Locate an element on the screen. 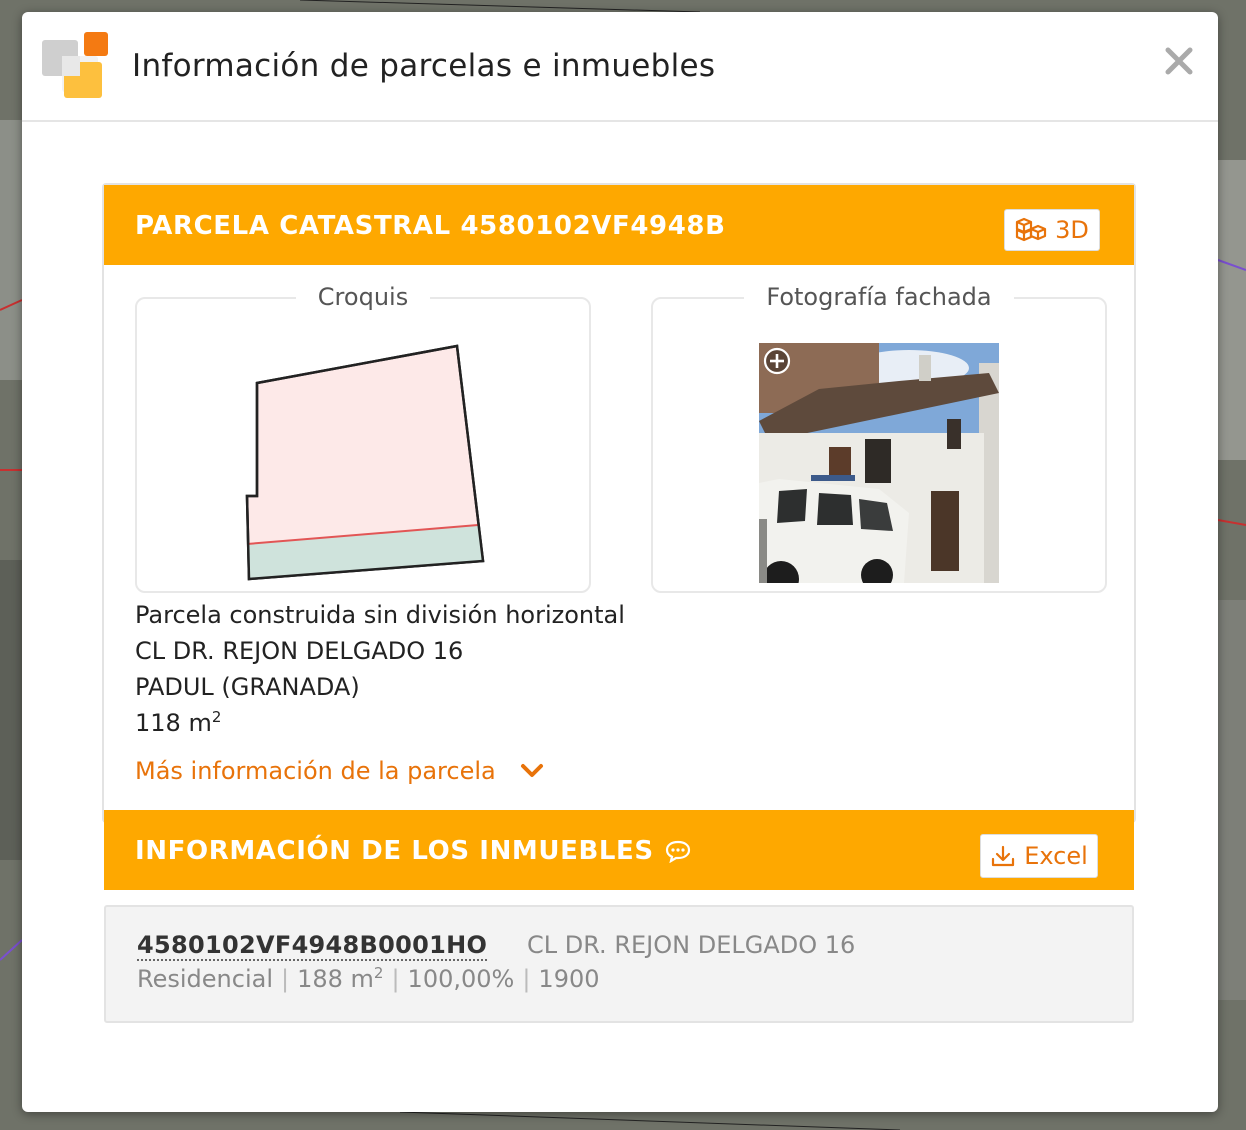 This screenshot has width=1246, height=1130. excel-label: Excel is located at coordinates (1056, 856).